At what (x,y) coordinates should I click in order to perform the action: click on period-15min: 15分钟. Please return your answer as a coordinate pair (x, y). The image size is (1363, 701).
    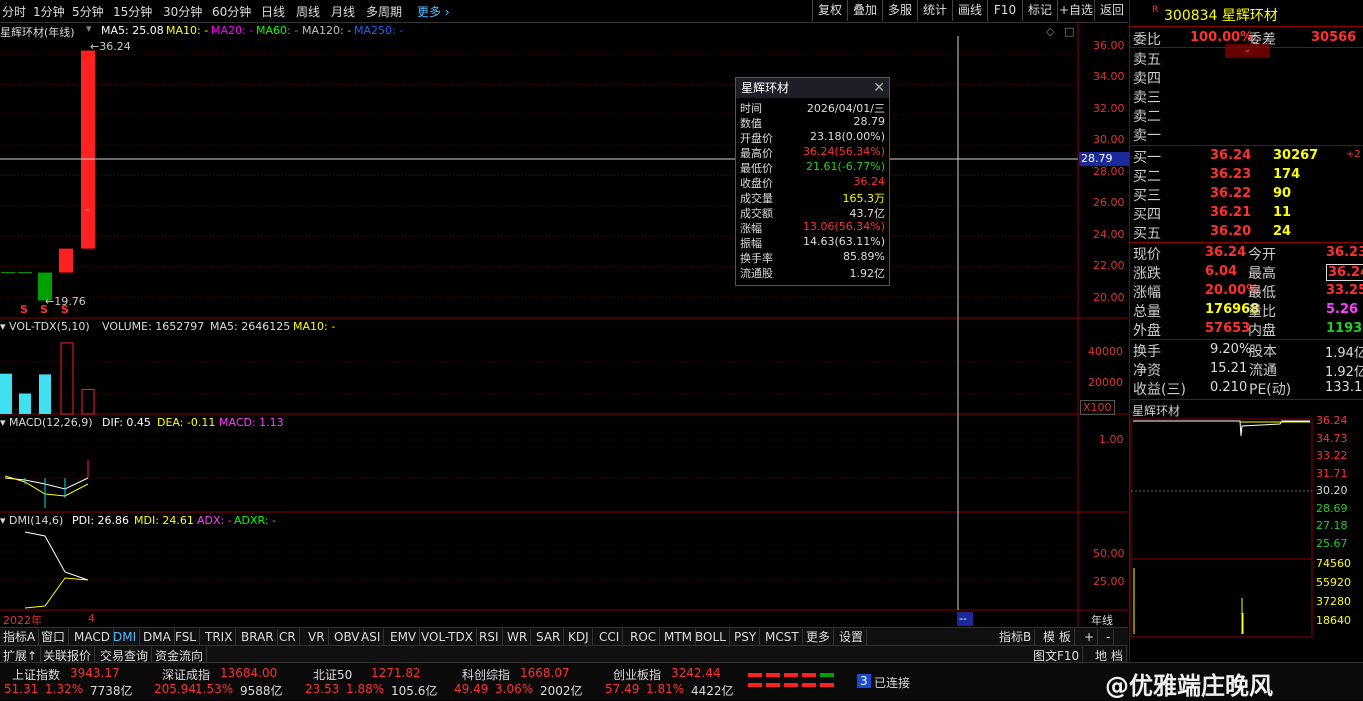
    Looking at the image, I should click on (132, 11).